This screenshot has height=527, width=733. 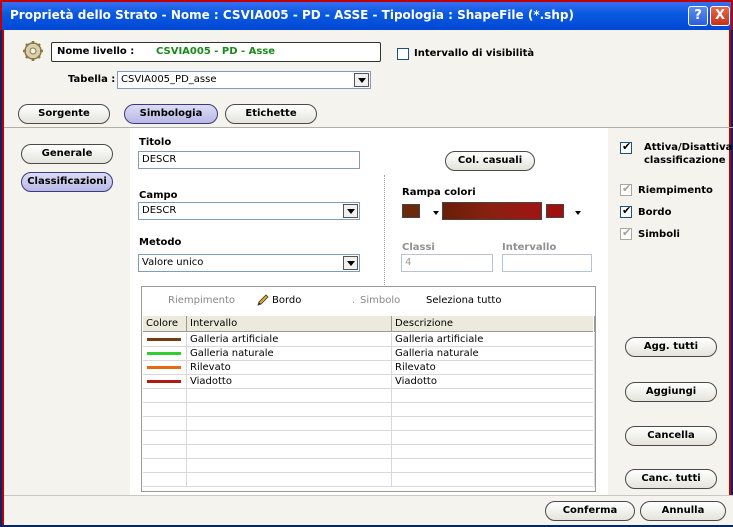 What do you see at coordinates (96, 51) in the screenshot?
I see `layer-name-label: Nome livello :` at bounding box center [96, 51].